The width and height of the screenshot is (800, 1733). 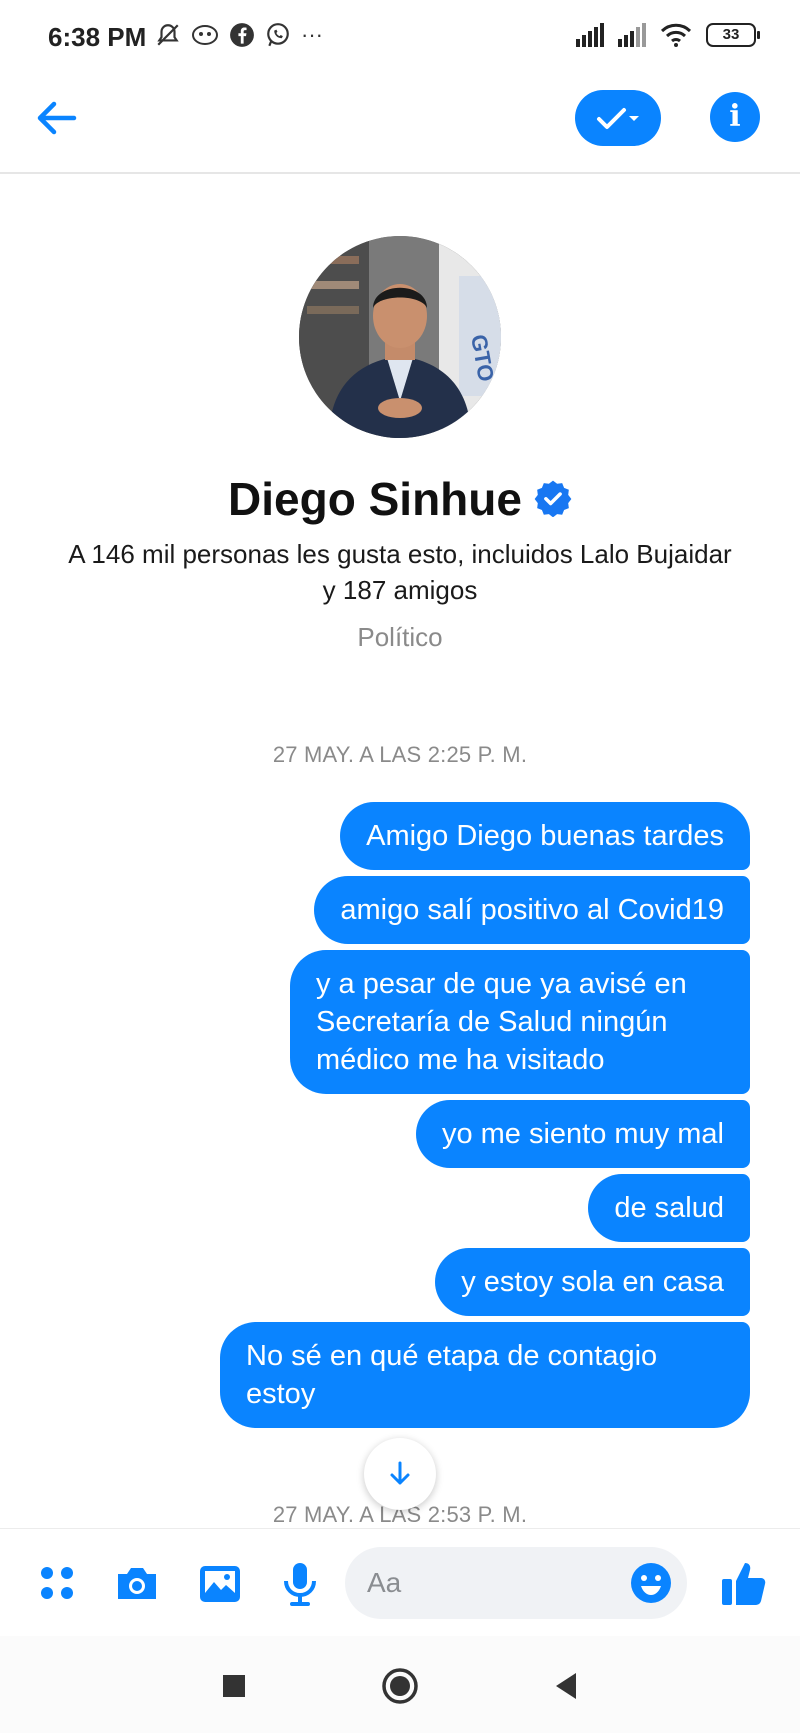 I want to click on wifi-icon, so click(x=676, y=35).